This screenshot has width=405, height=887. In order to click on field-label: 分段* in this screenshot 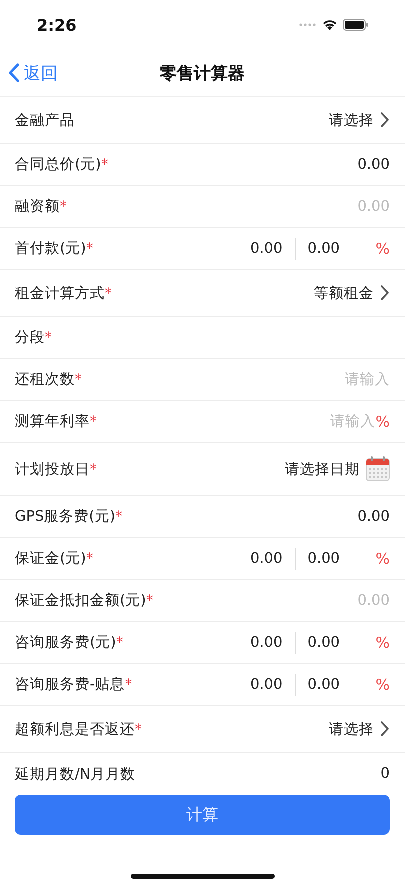, I will do `click(33, 338)`.